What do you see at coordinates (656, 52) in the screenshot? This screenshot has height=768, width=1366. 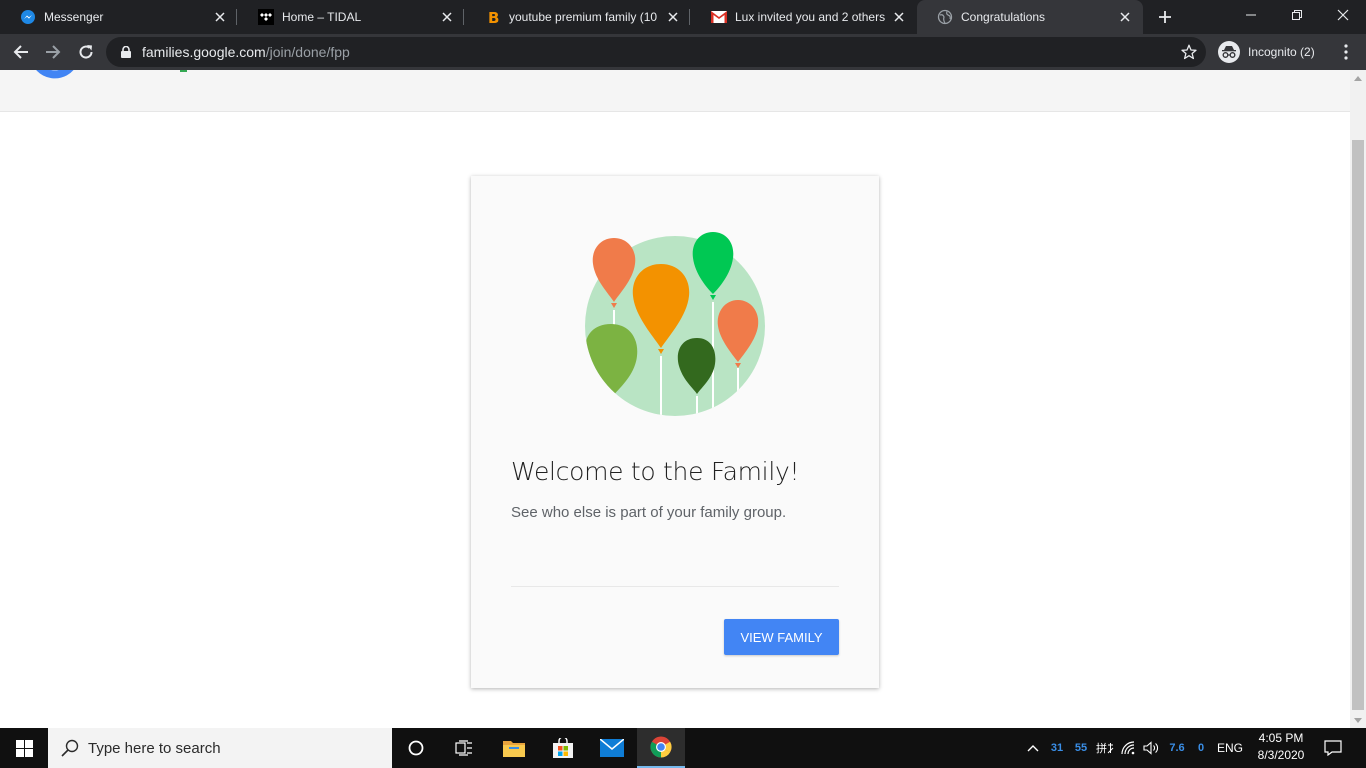 I see `address-bar: families.google.com/join/done/fpp` at bounding box center [656, 52].